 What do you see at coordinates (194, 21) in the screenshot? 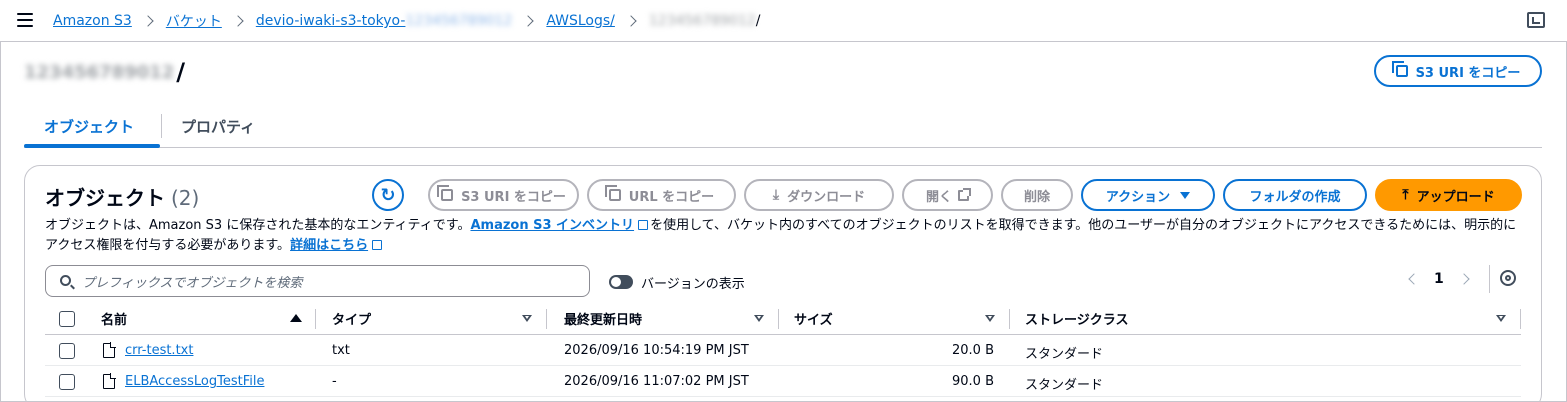
I see `breadcrumb-buckets: バケット` at bounding box center [194, 21].